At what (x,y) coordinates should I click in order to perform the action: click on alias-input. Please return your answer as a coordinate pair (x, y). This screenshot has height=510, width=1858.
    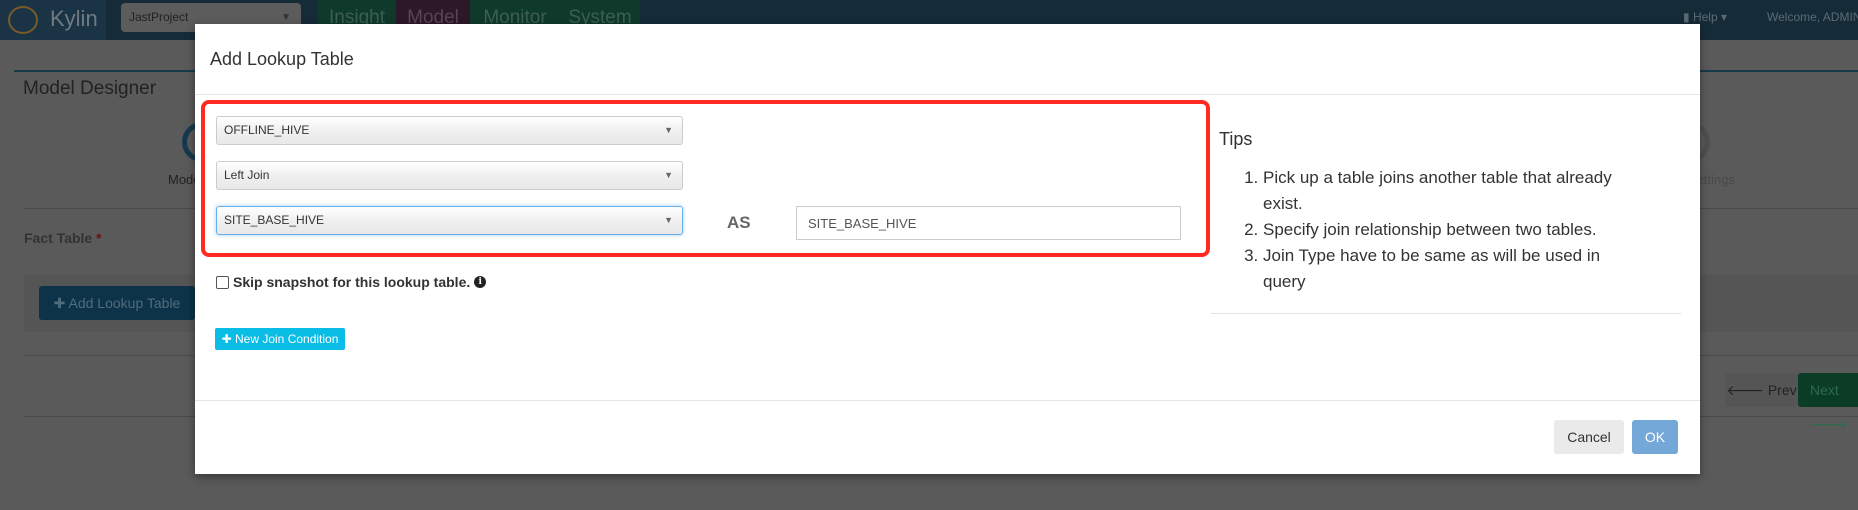
    Looking at the image, I should click on (988, 223).